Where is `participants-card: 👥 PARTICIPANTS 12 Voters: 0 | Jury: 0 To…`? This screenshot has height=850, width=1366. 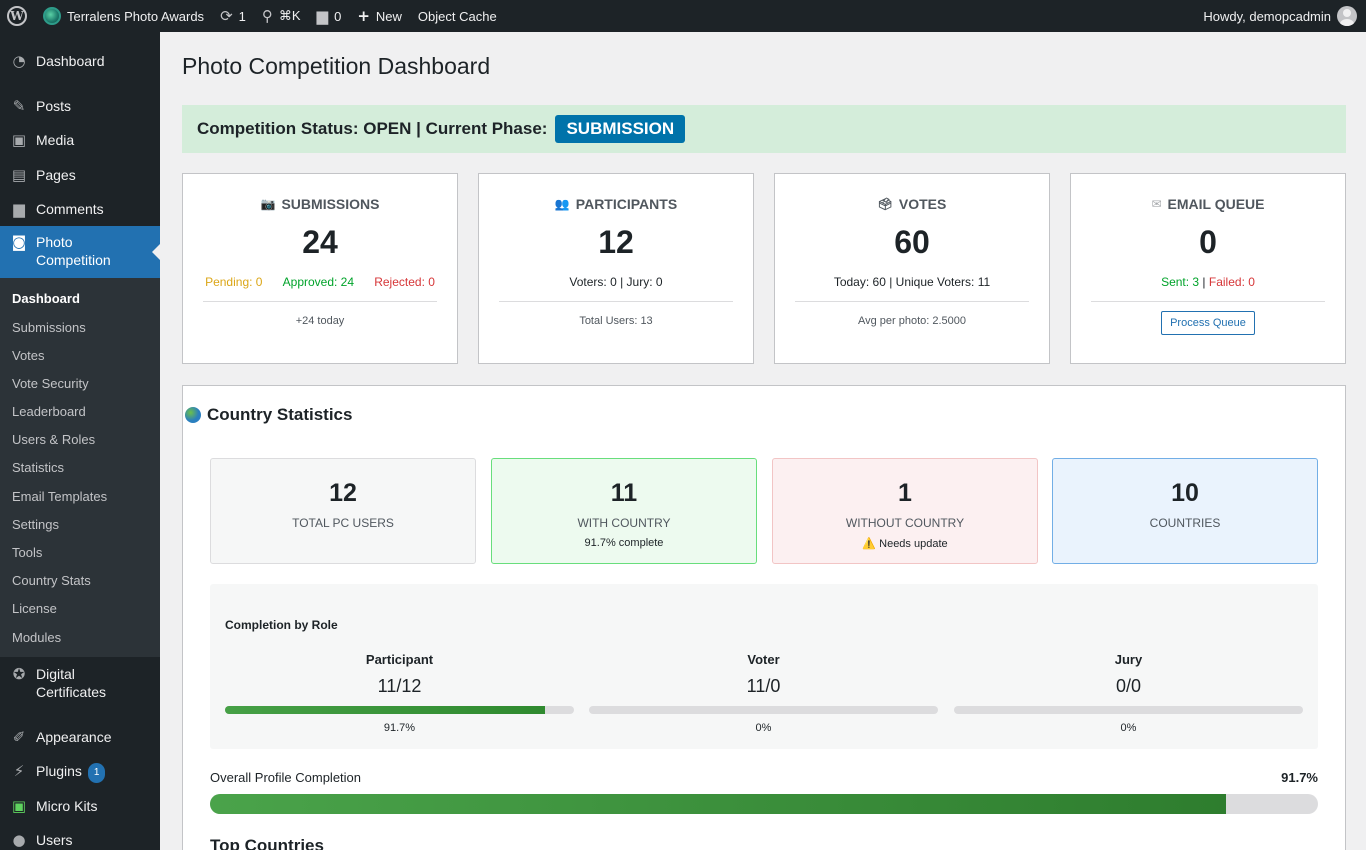
participants-card: 👥 PARTICIPANTS 12 Voters: 0 | Jury: 0 To… is located at coordinates (616, 268).